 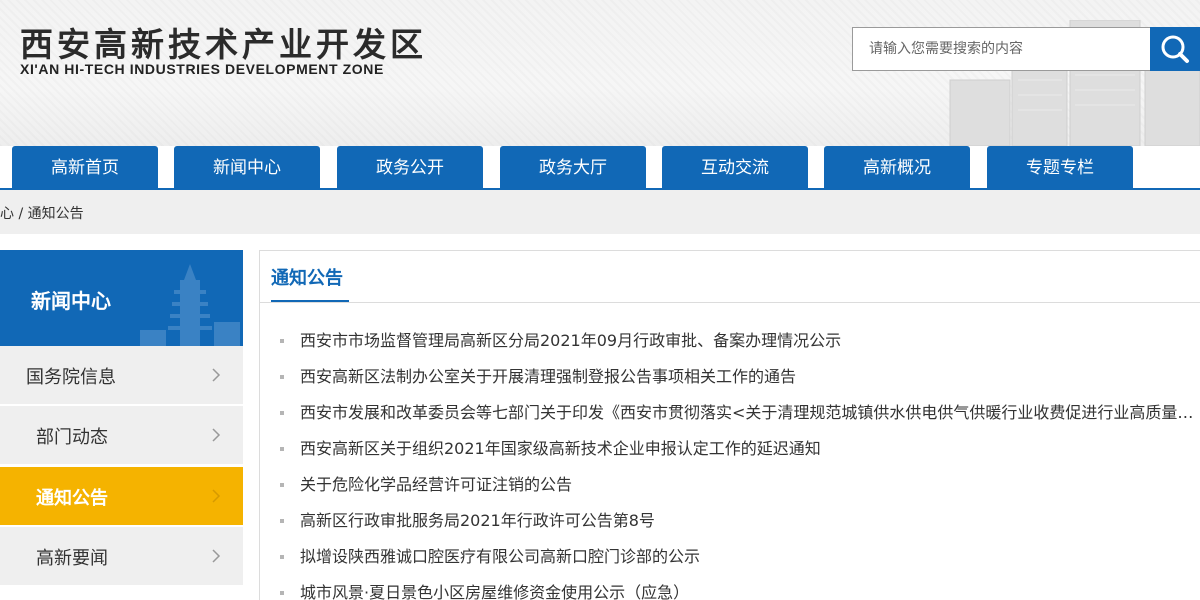 I want to click on list-item-title: 拟增设陕西雅诚口腔医疗有限公司高新口腔门诊部的公示, so click(x=500, y=556).